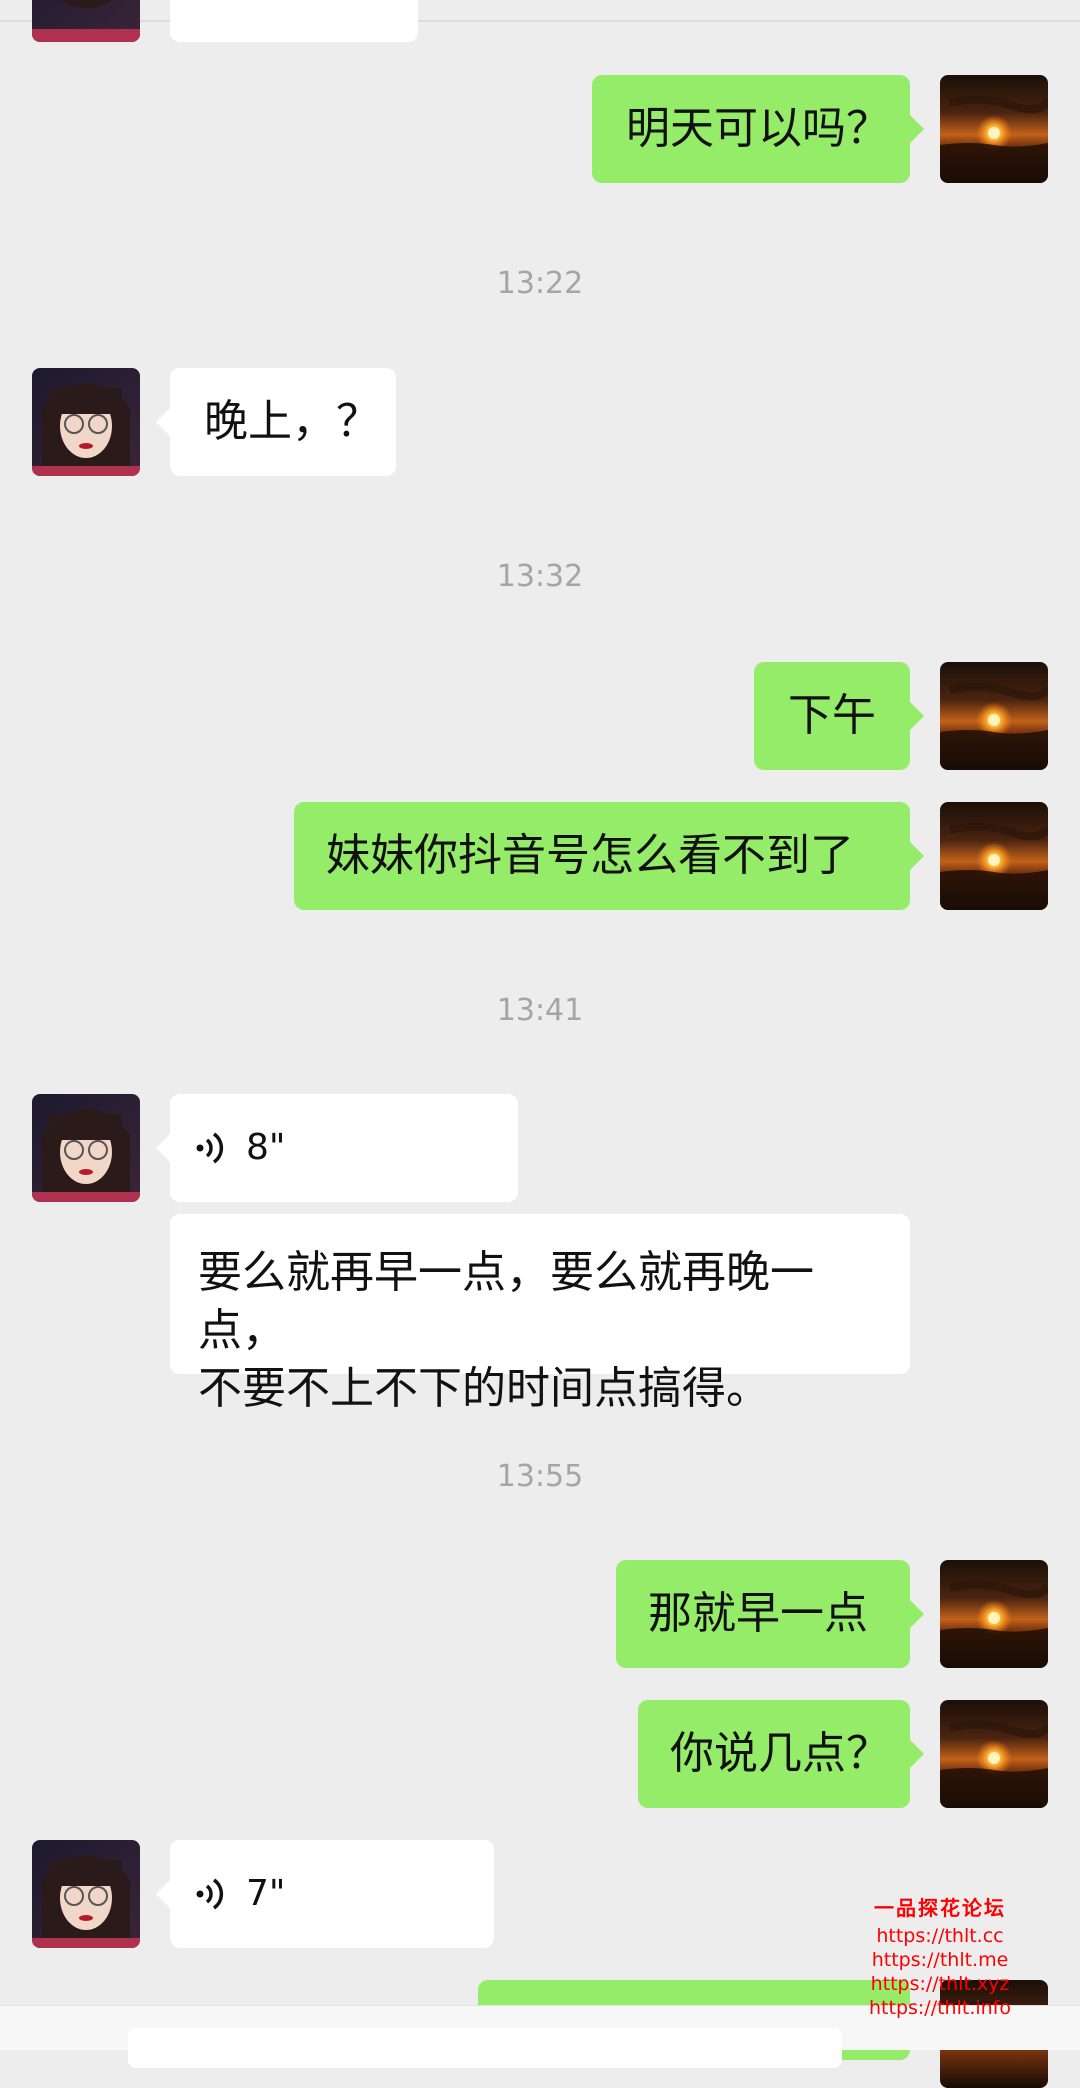 The height and width of the screenshot is (2088, 1080). I want to click on voice-message-bubble: 8", so click(337, 1148).